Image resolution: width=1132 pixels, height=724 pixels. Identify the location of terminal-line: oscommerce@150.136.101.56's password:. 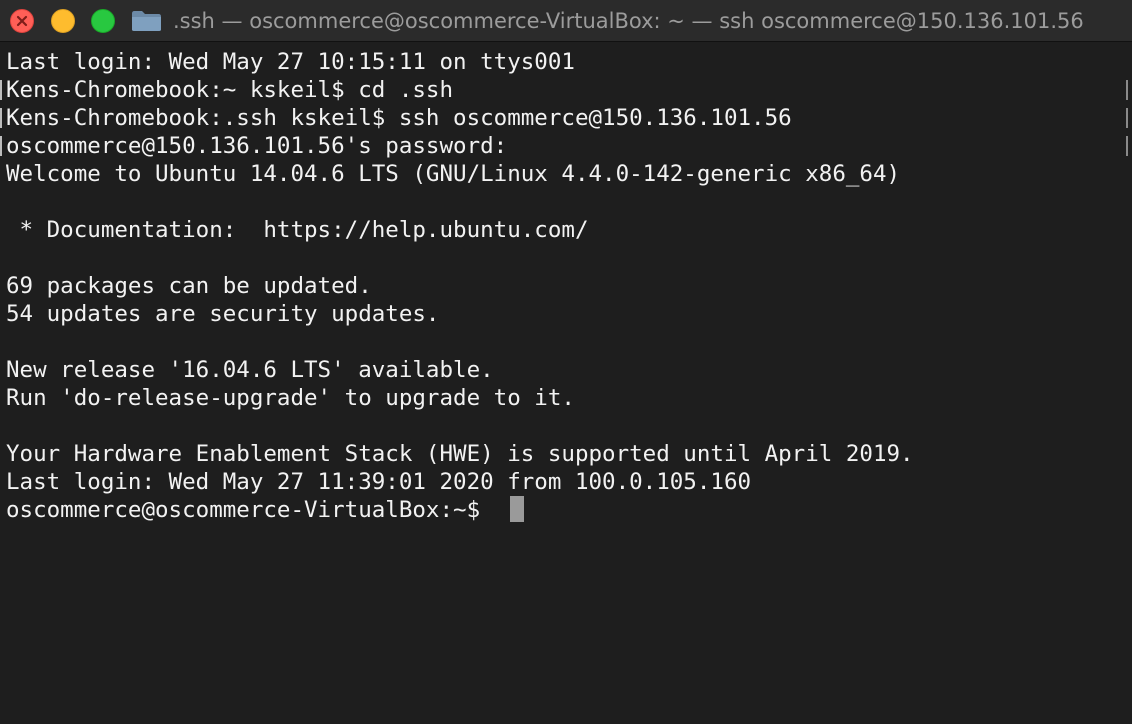
(257, 146).